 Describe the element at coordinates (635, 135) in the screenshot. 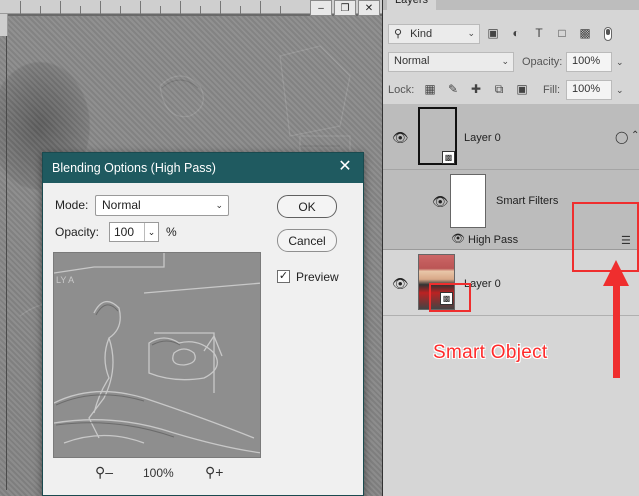

I see `chevron-up-icon: ⌃` at that location.